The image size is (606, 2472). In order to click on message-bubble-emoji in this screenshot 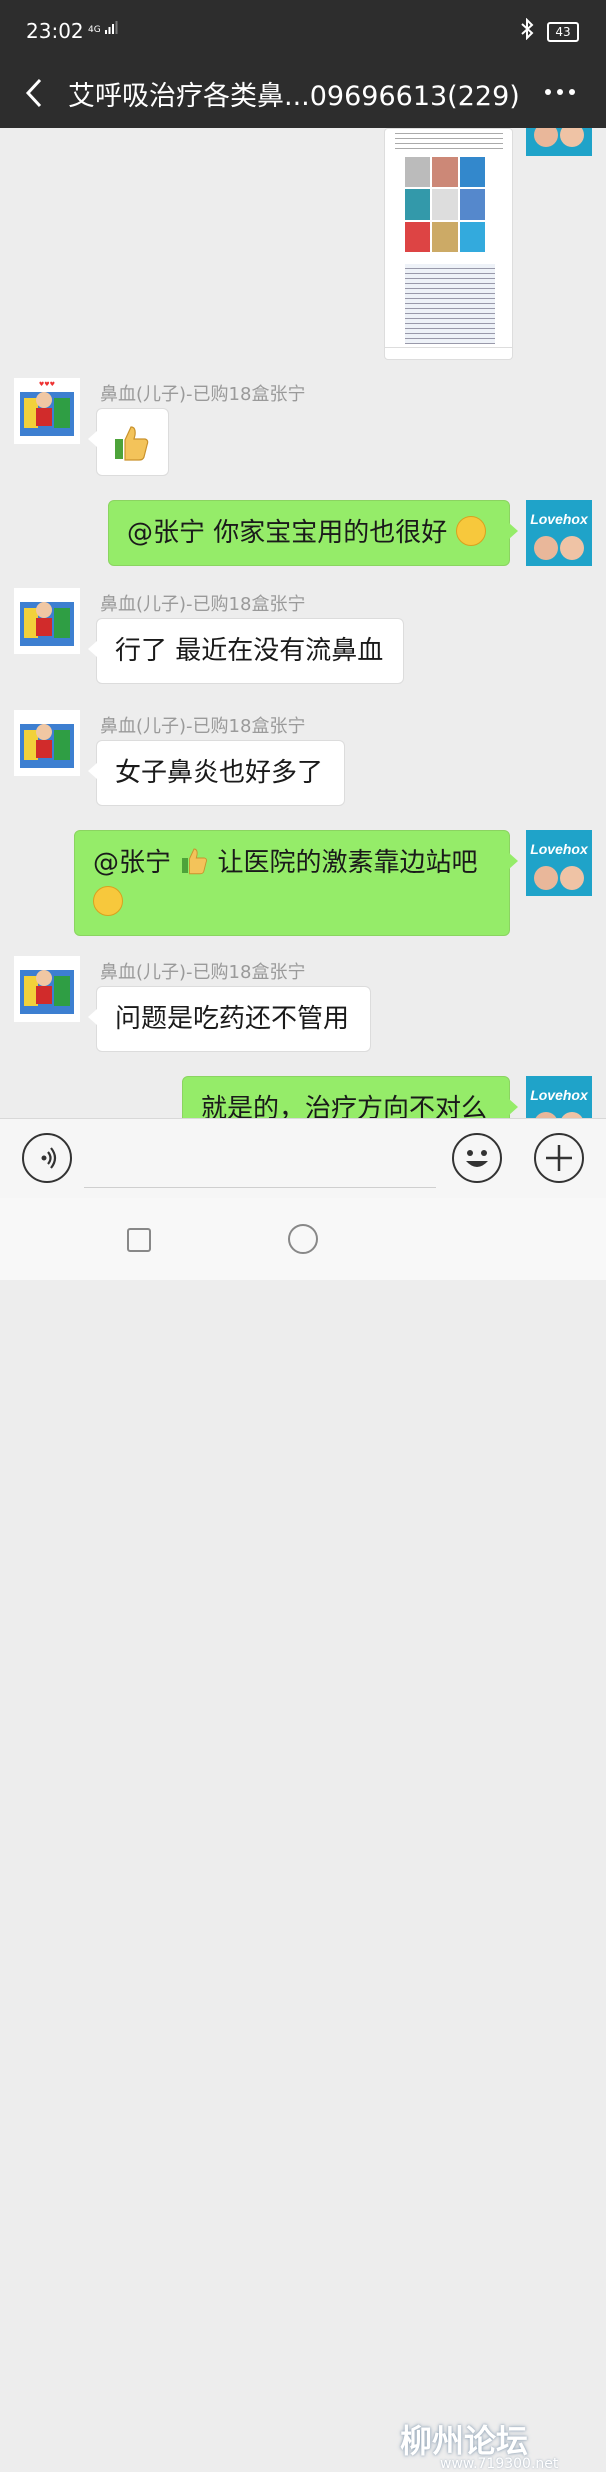, I will do `click(128, 442)`.